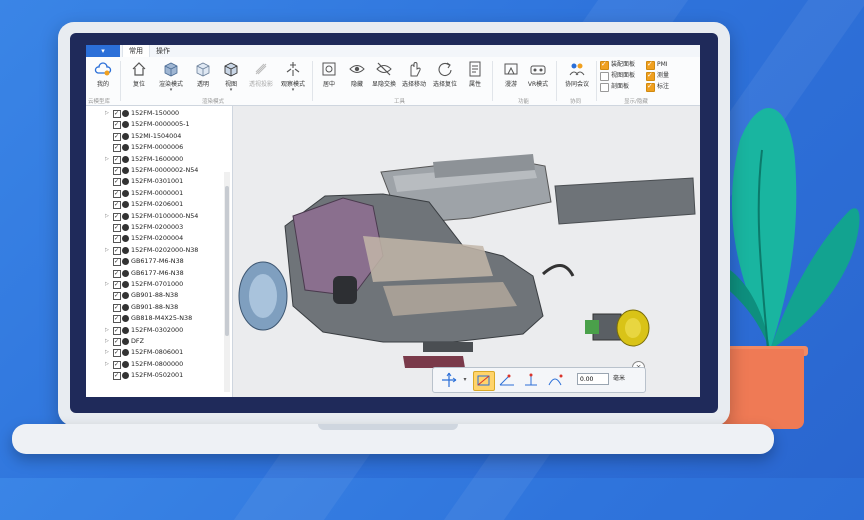 The width and height of the screenshot is (864, 520). Describe the element at coordinates (203, 78) in the screenshot. I see `transparent-button: 透明` at that location.